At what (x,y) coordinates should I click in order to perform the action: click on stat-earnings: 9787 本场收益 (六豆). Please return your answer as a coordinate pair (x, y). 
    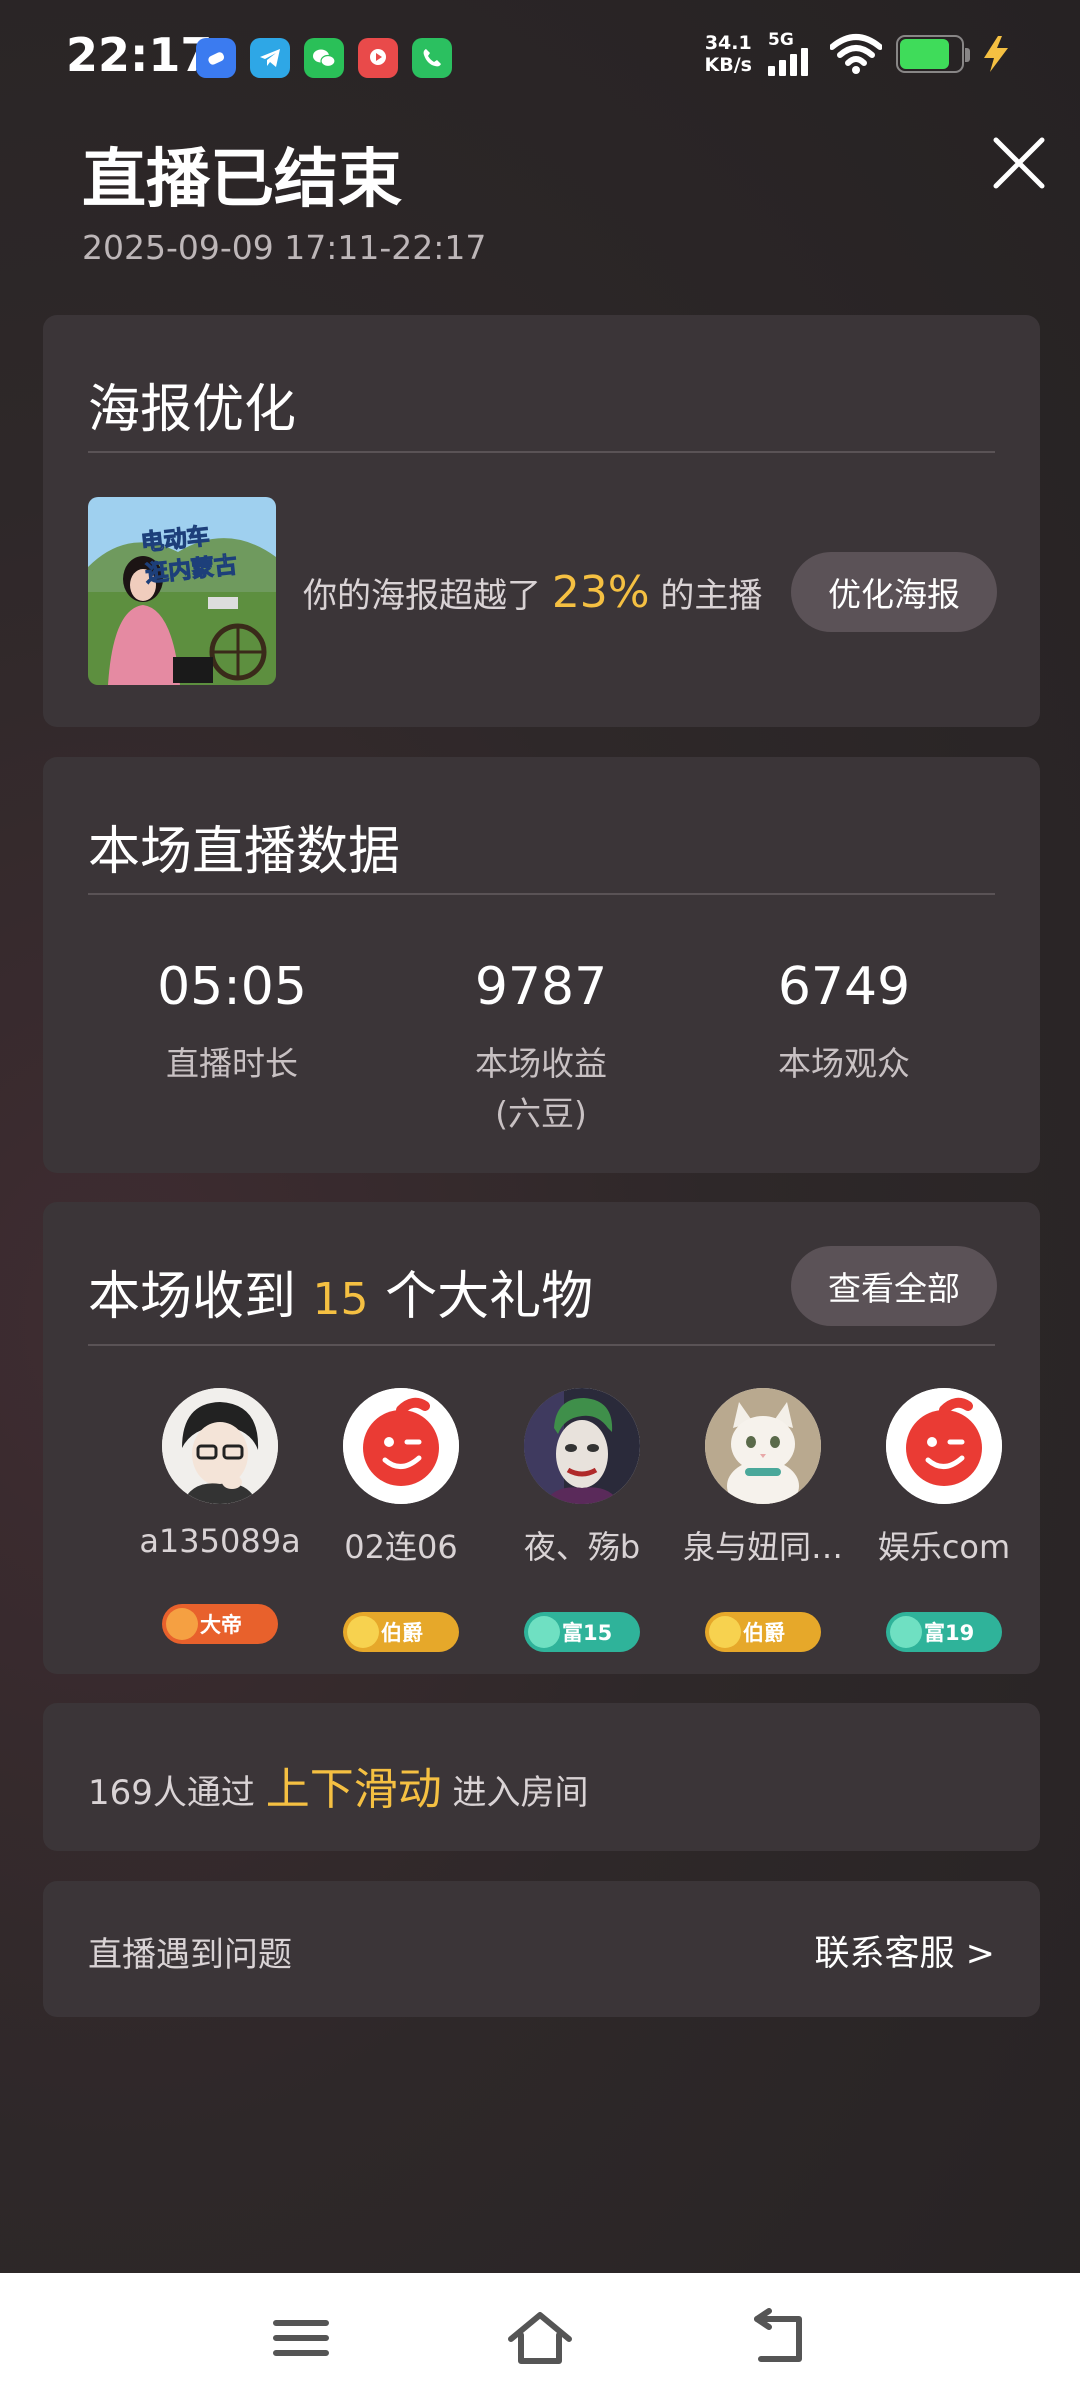
    Looking at the image, I should click on (541, 1045).